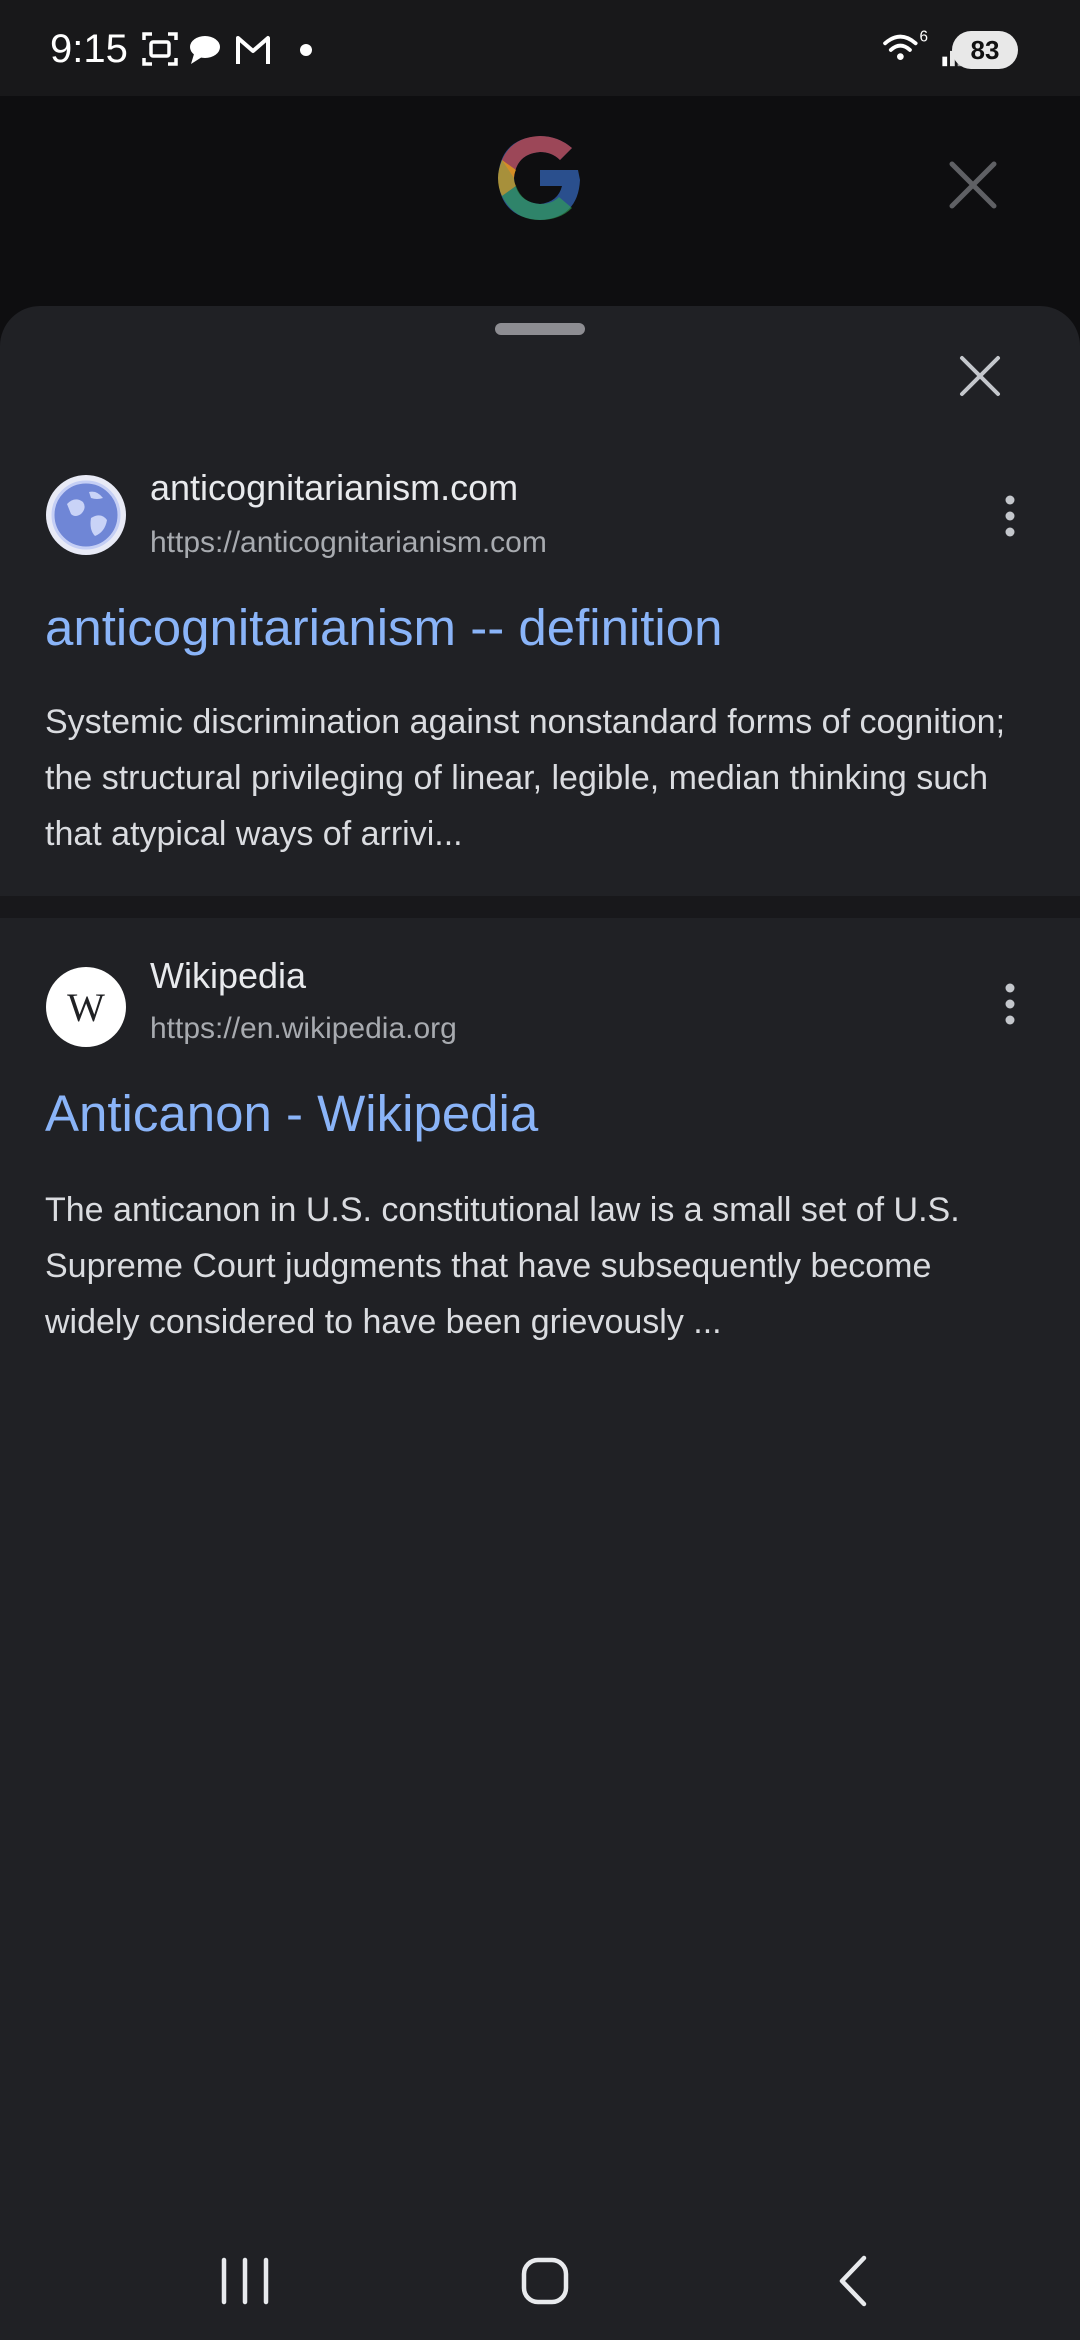 The width and height of the screenshot is (1080, 2340). Describe the element at coordinates (900, 47) in the screenshot. I see `wifi-icon` at that location.